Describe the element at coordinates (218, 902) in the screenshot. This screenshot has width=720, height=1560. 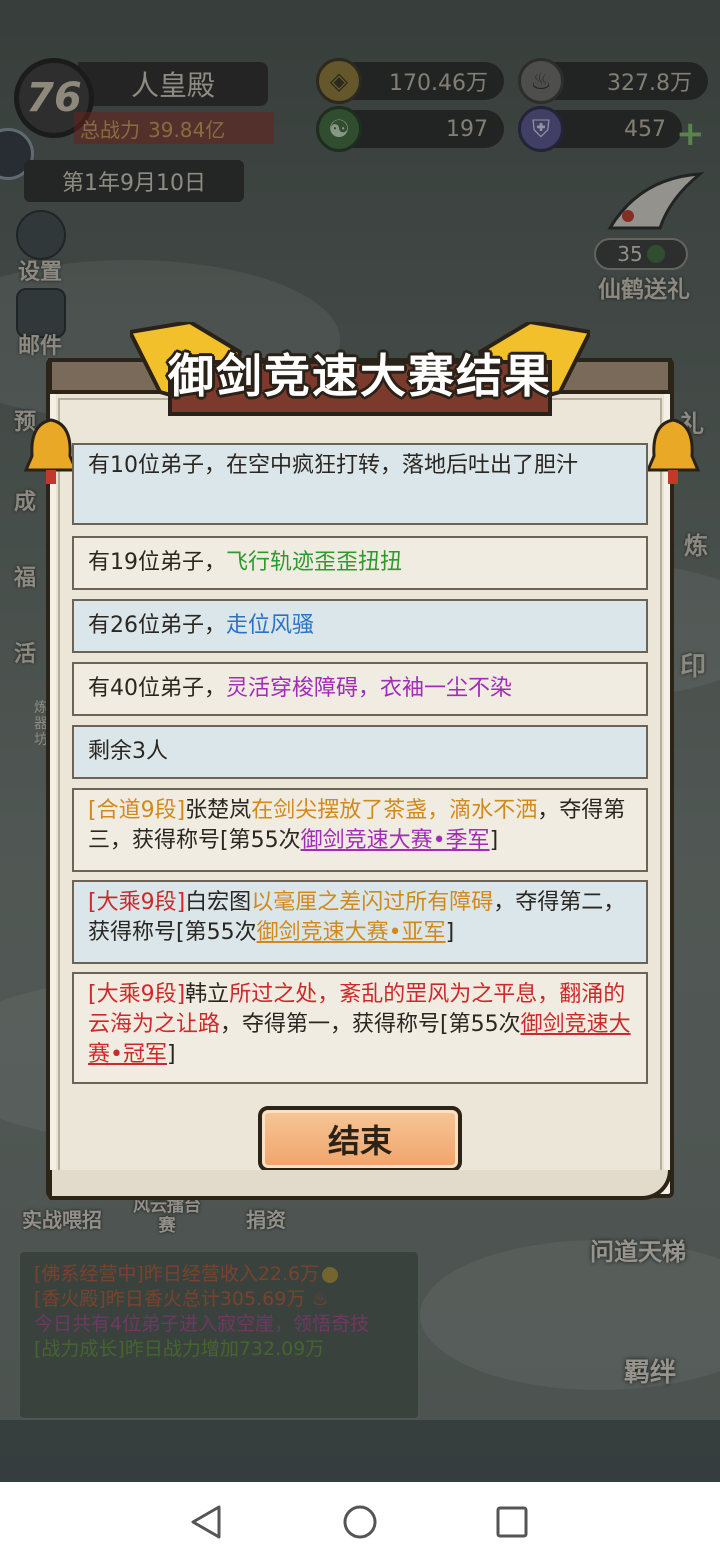
I see `disciple-name: 白宏图` at that location.